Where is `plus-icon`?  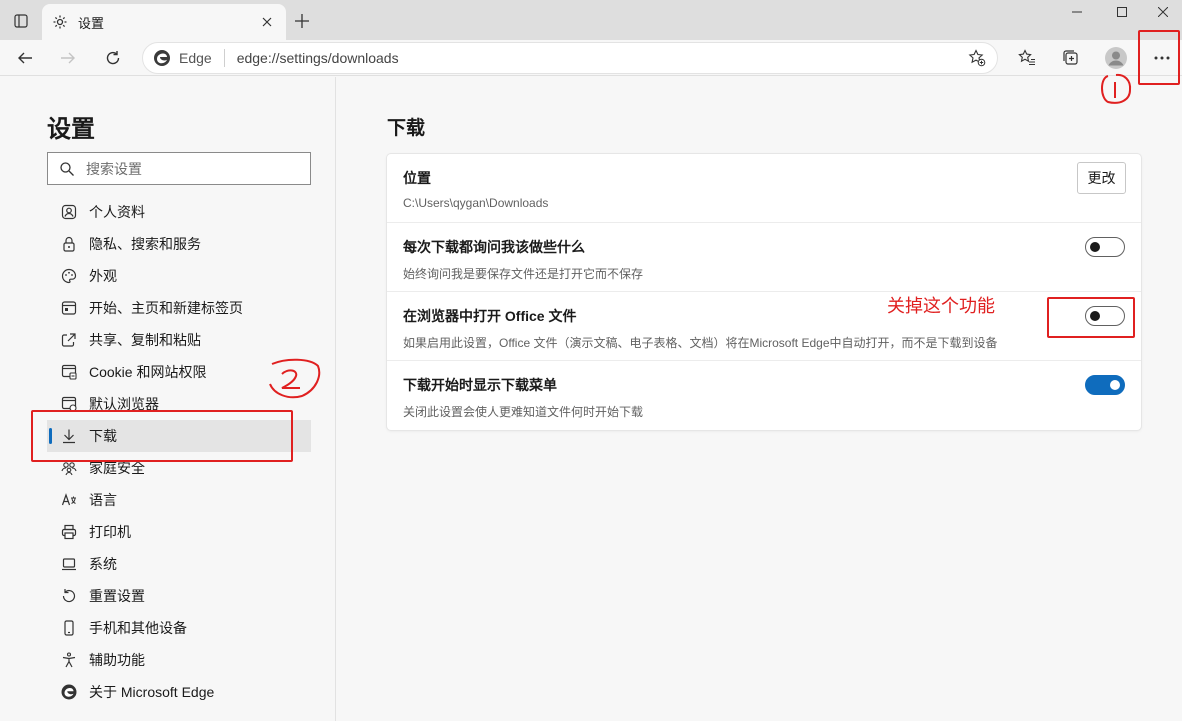 plus-icon is located at coordinates (302, 21).